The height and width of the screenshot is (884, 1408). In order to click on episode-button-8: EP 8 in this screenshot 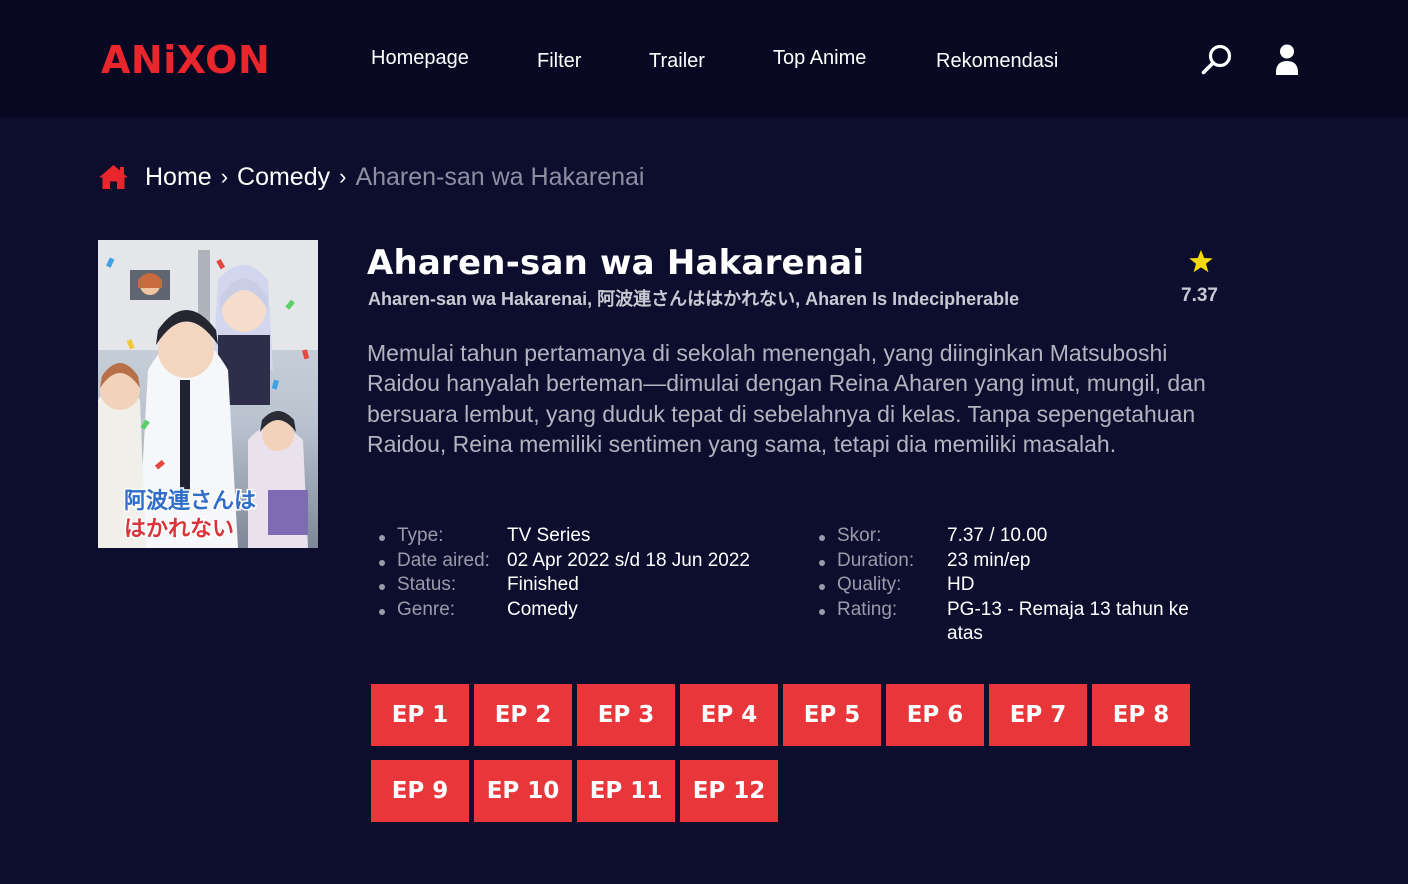, I will do `click(1141, 715)`.